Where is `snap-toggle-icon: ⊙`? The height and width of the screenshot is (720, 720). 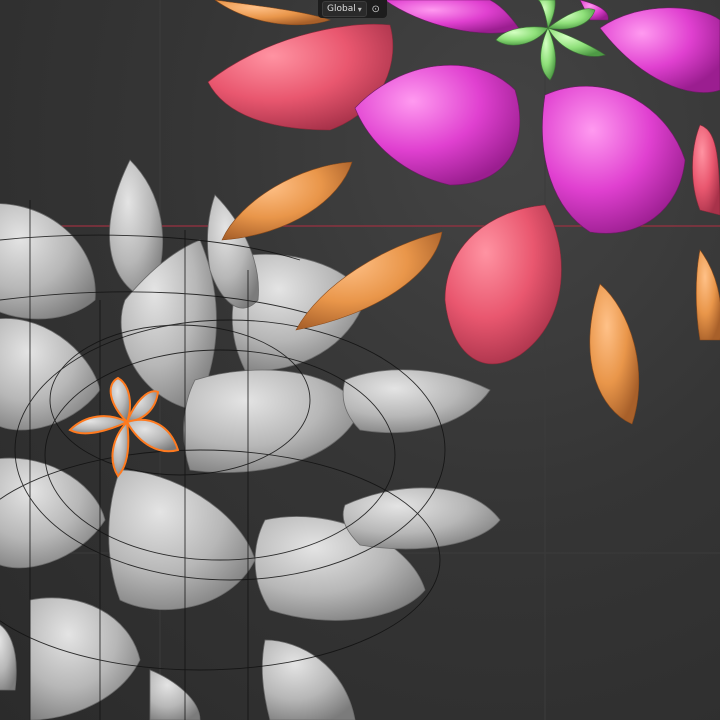 snap-toggle-icon: ⊙ is located at coordinates (376, 9).